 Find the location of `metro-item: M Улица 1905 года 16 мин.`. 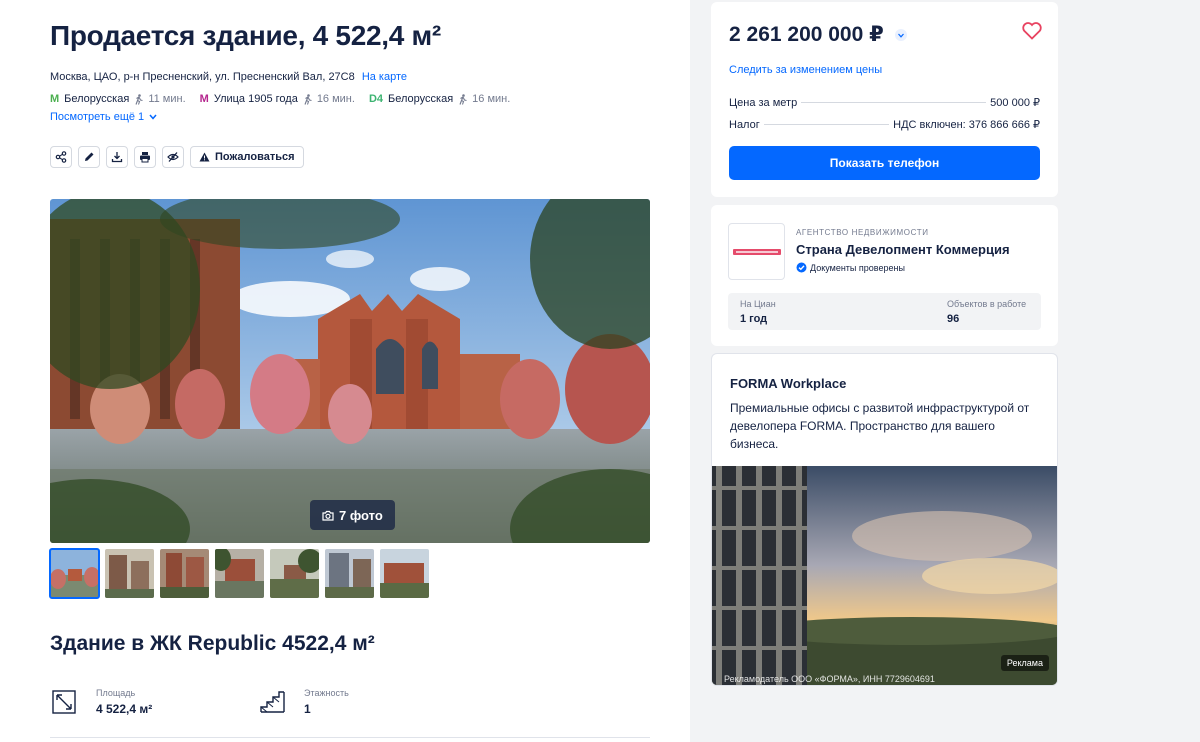

metro-item: M Улица 1905 года 16 мин. is located at coordinates (277, 99).